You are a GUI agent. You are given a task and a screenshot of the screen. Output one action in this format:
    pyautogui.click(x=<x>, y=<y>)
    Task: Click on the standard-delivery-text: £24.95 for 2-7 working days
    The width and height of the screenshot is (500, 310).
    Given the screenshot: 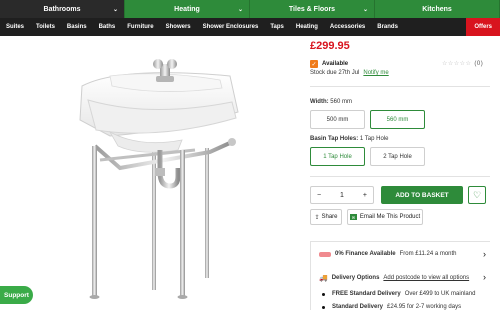 What is the action you would take?
    pyautogui.click(x=424, y=307)
    